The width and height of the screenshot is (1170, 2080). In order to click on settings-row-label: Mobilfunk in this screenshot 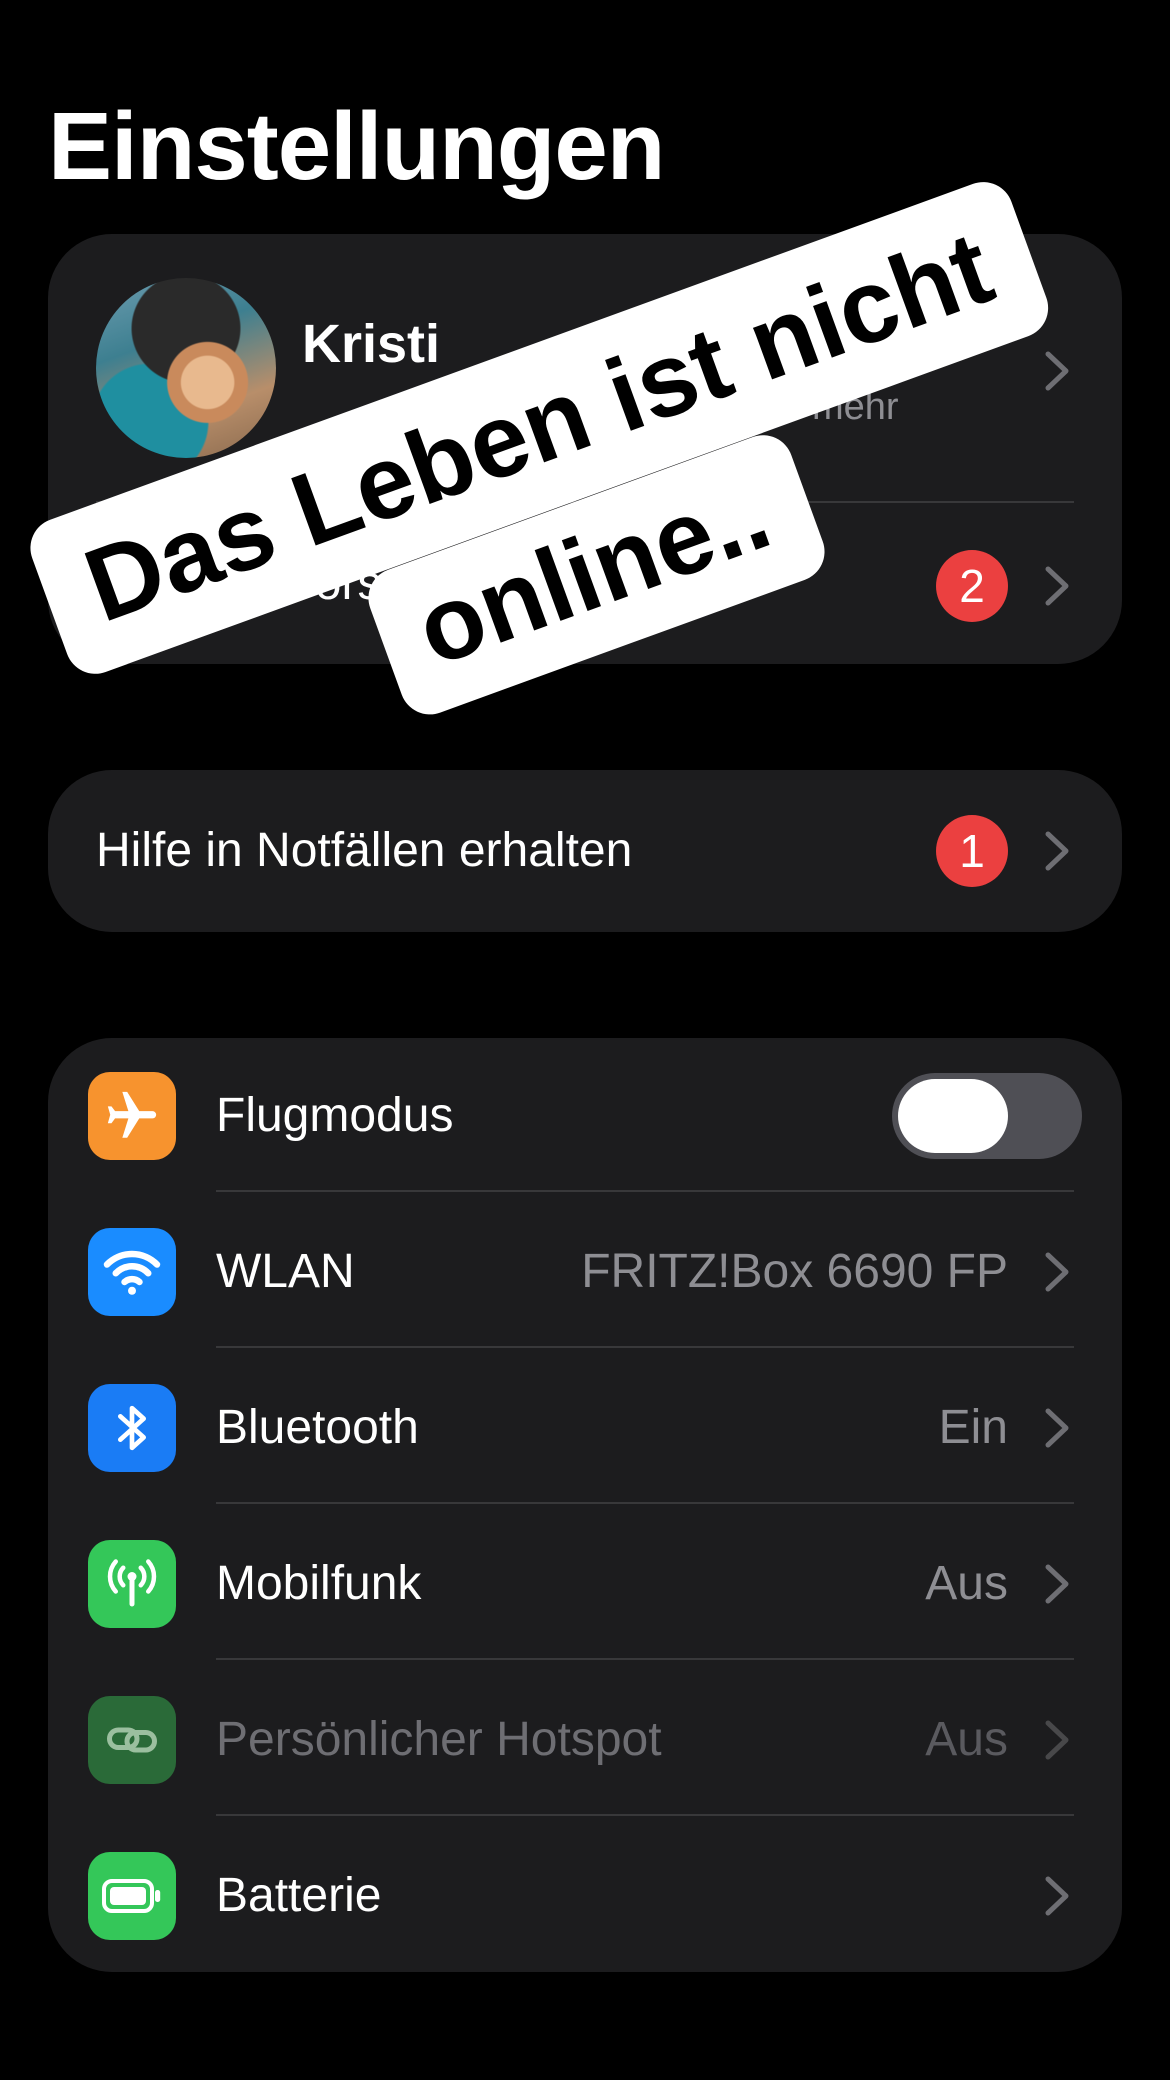, I will do `click(319, 1583)`.